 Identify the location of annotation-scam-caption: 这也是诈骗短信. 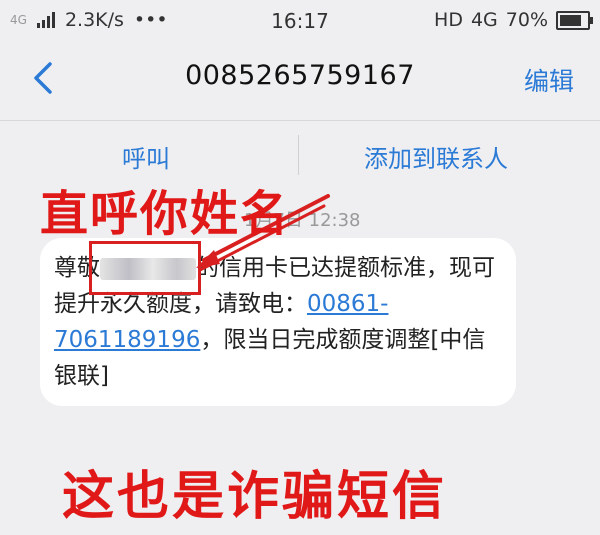
(255, 497).